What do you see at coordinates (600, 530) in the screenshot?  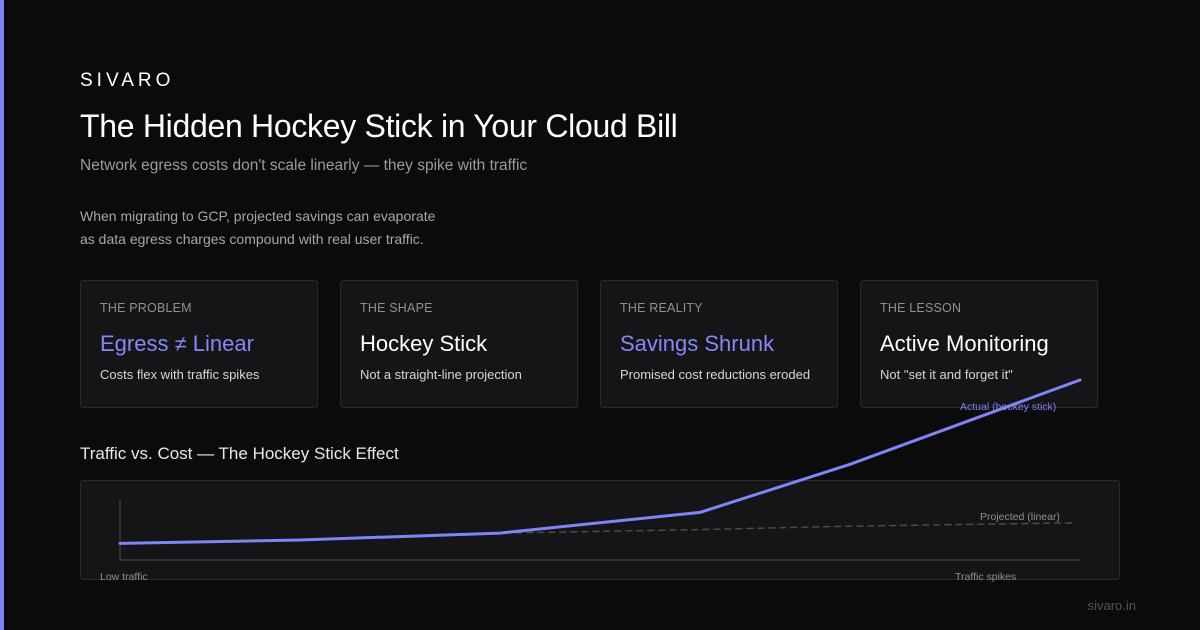 I see `chart-panel` at bounding box center [600, 530].